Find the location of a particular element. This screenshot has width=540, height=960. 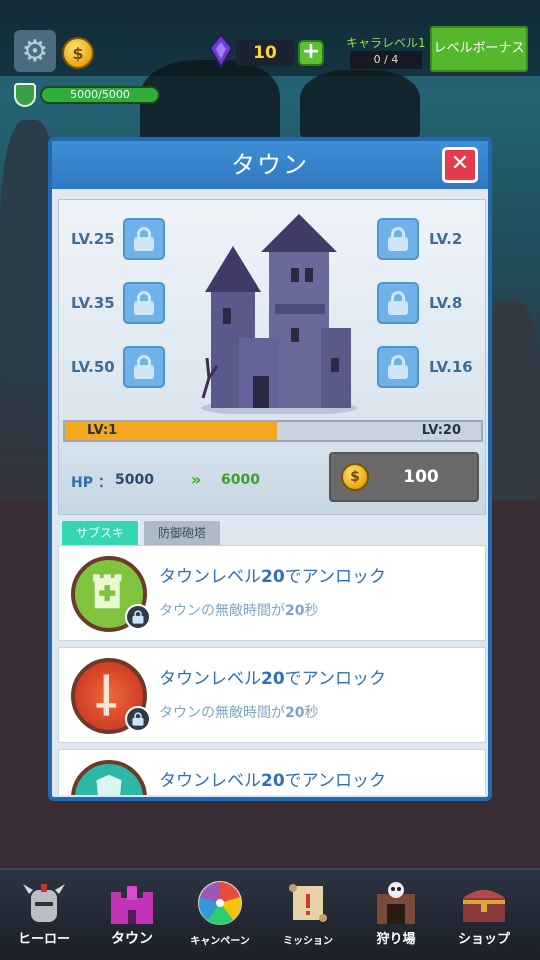

arrow-glyph: » is located at coordinates (196, 479).